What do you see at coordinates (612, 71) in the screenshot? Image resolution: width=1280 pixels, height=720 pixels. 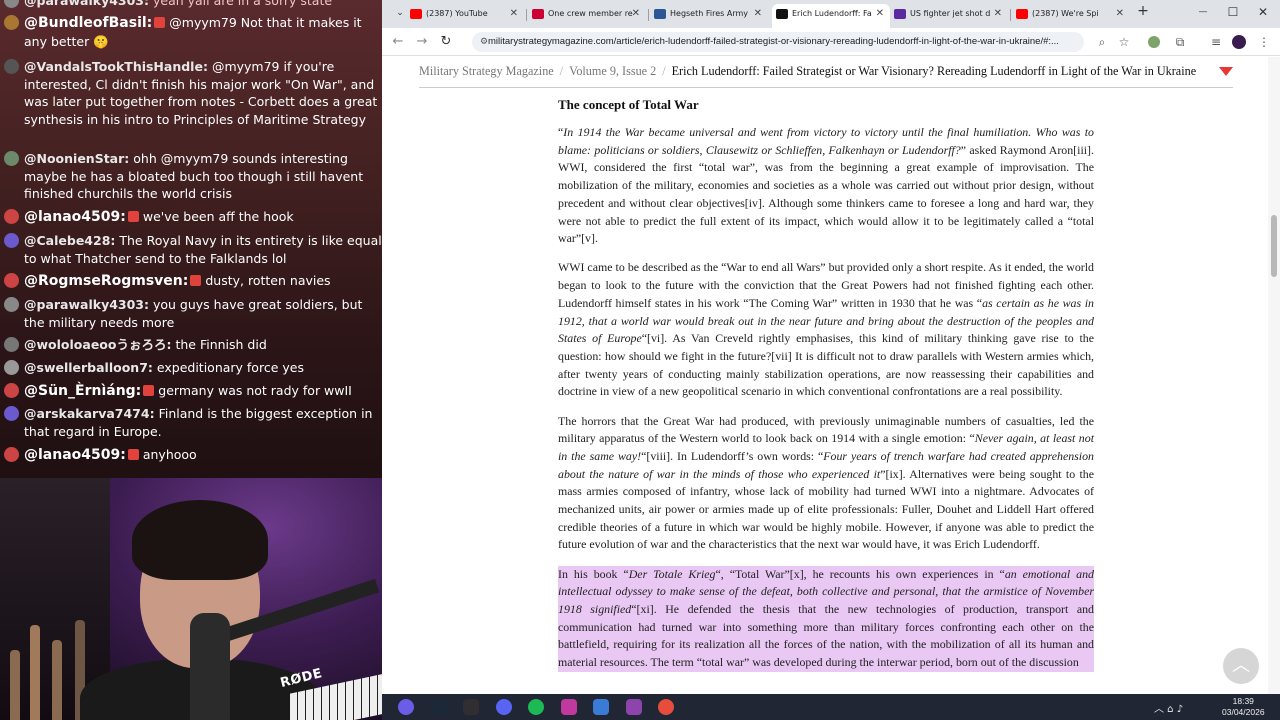 I see `breadcrumb-issue-link: Volume 9, Issue 2` at bounding box center [612, 71].